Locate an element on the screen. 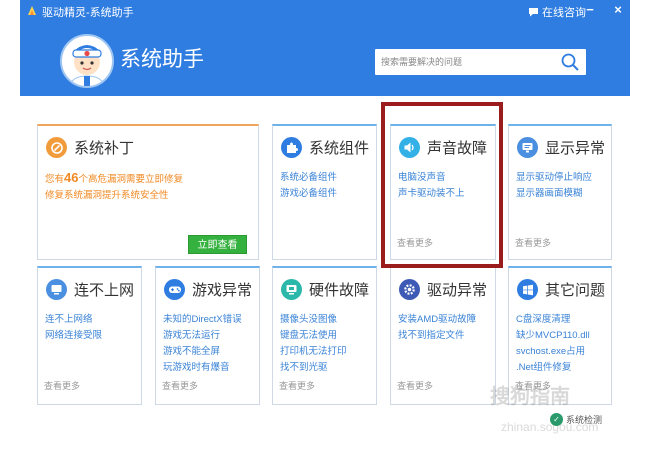 The height and width of the screenshot is (462, 650). network-icon is located at coordinates (56, 289).